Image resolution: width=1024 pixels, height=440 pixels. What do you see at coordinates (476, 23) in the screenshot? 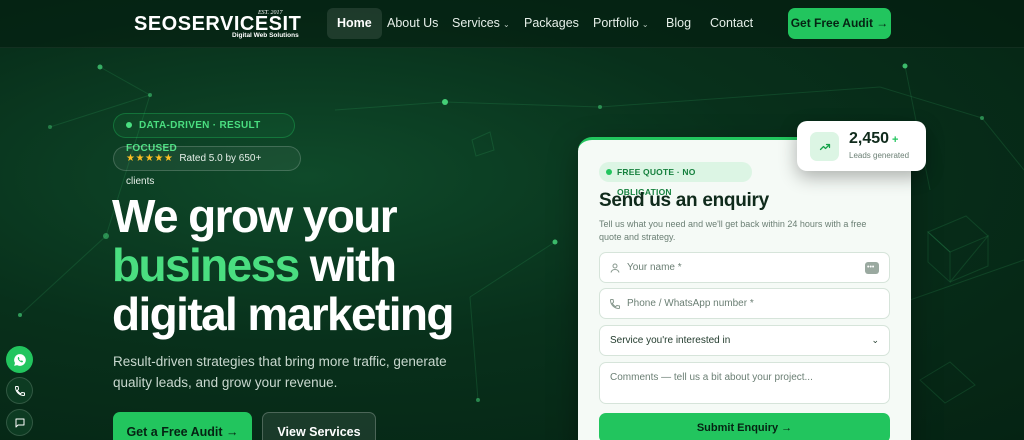
I see `nav-label: Services` at bounding box center [476, 23].